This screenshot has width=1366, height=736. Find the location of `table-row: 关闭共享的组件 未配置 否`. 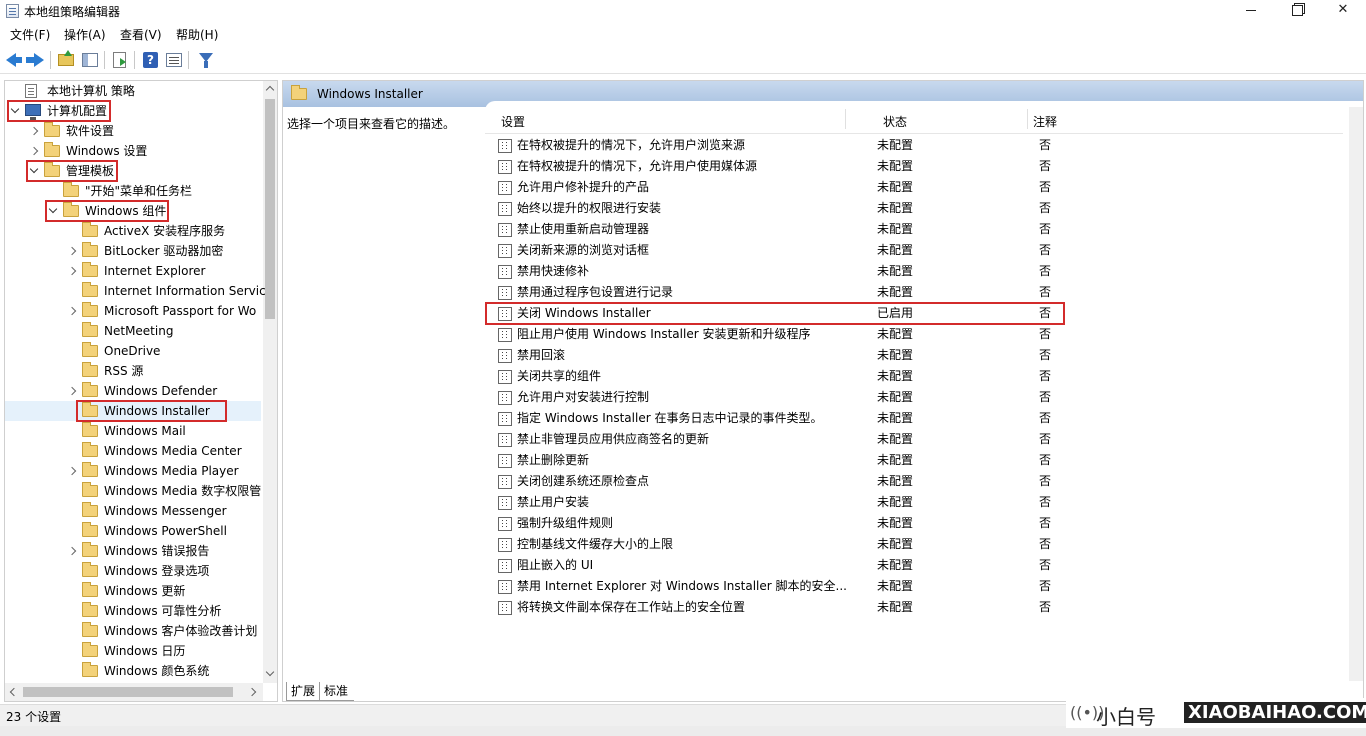

table-row: 关闭共享的组件 未配置 否 is located at coordinates (914, 376).